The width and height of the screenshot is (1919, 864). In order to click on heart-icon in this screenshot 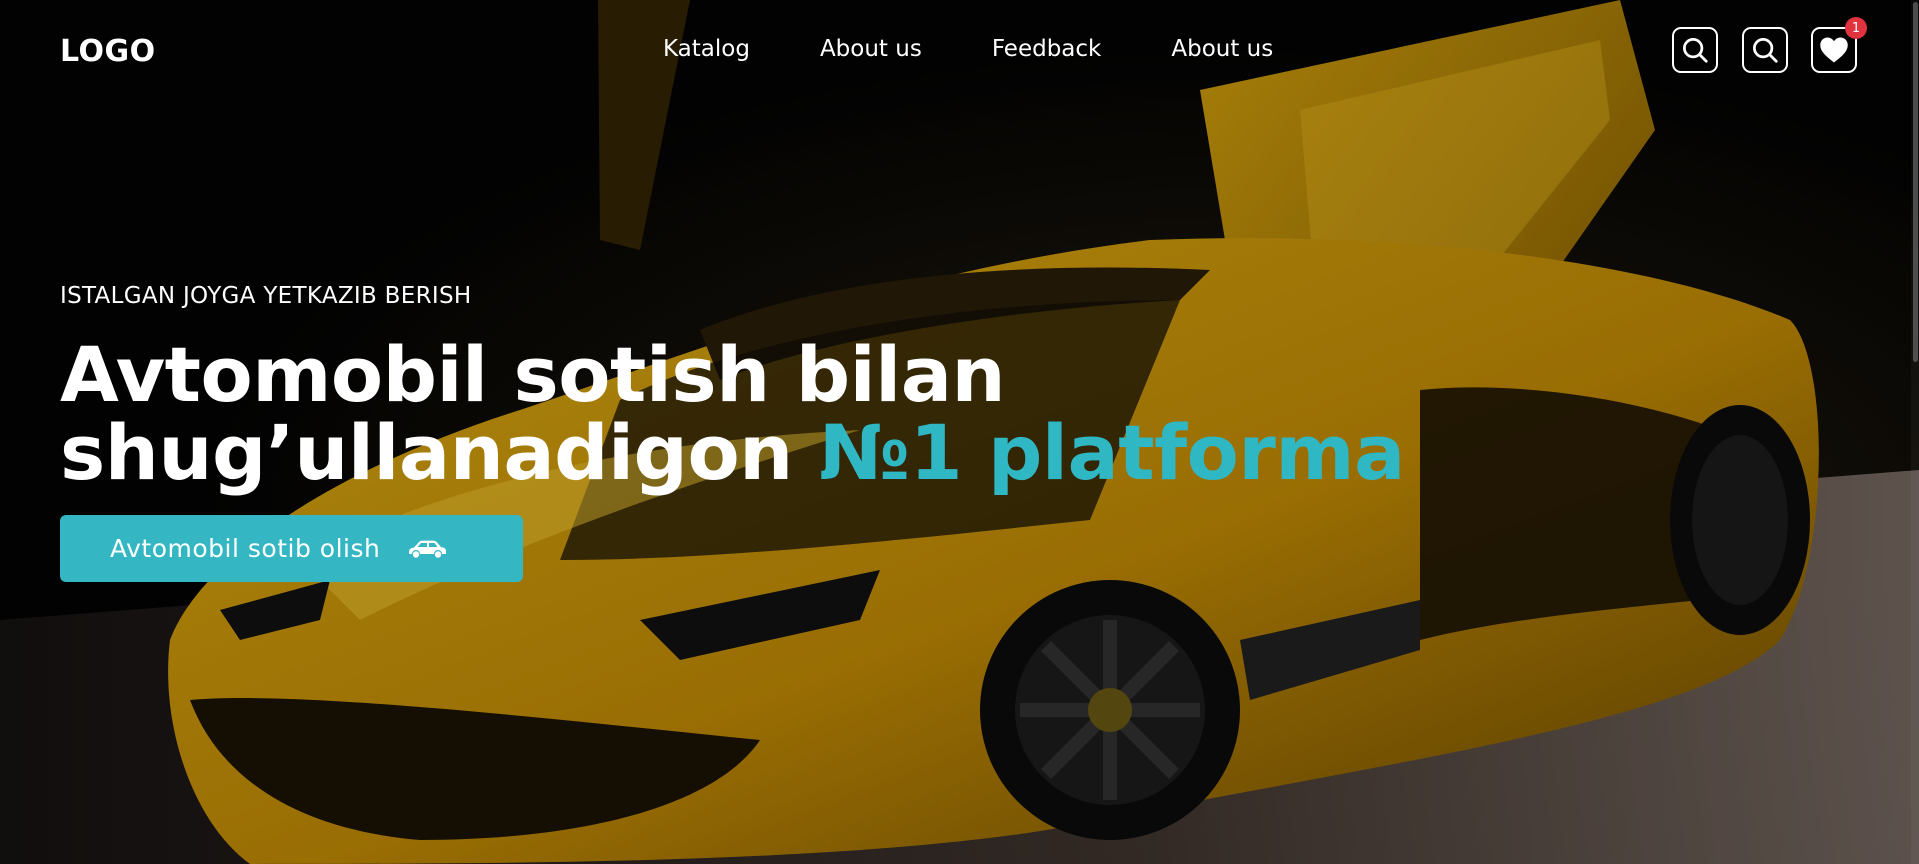, I will do `click(1834, 50)`.